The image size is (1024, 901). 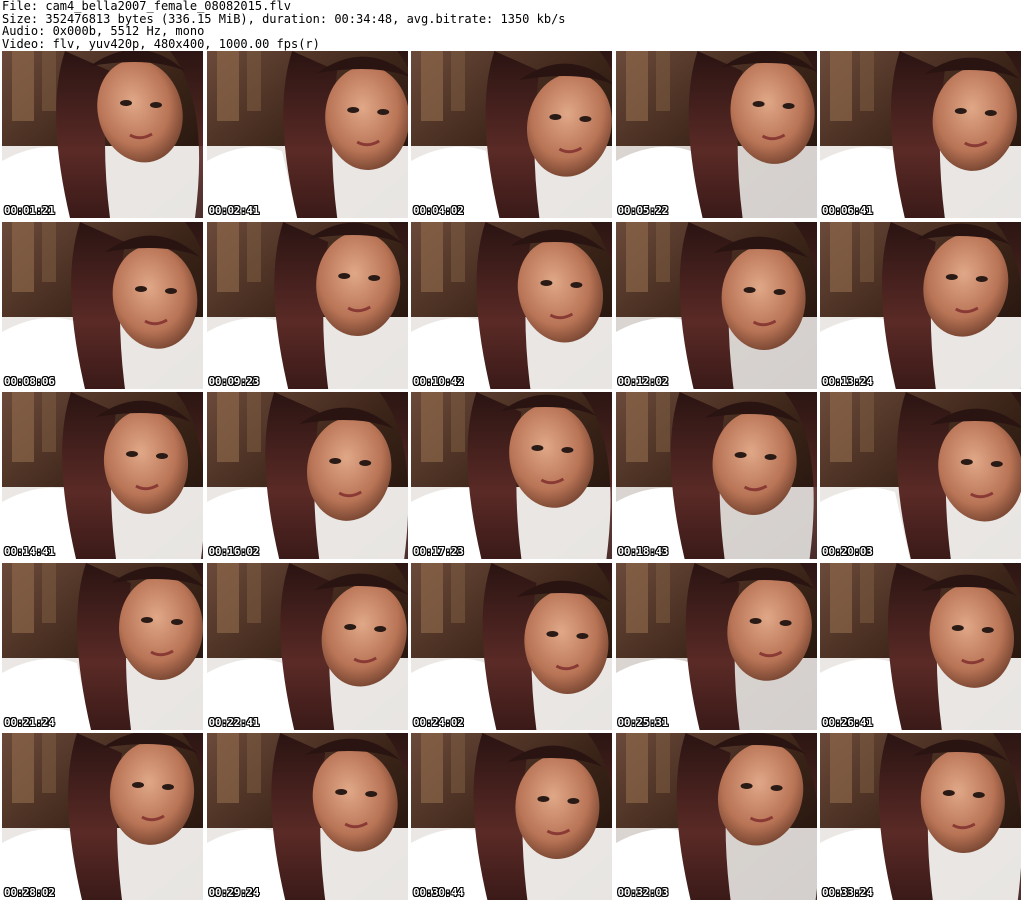 I want to click on video-frame-thumbnail: 00:21:24, so click(x=102, y=646).